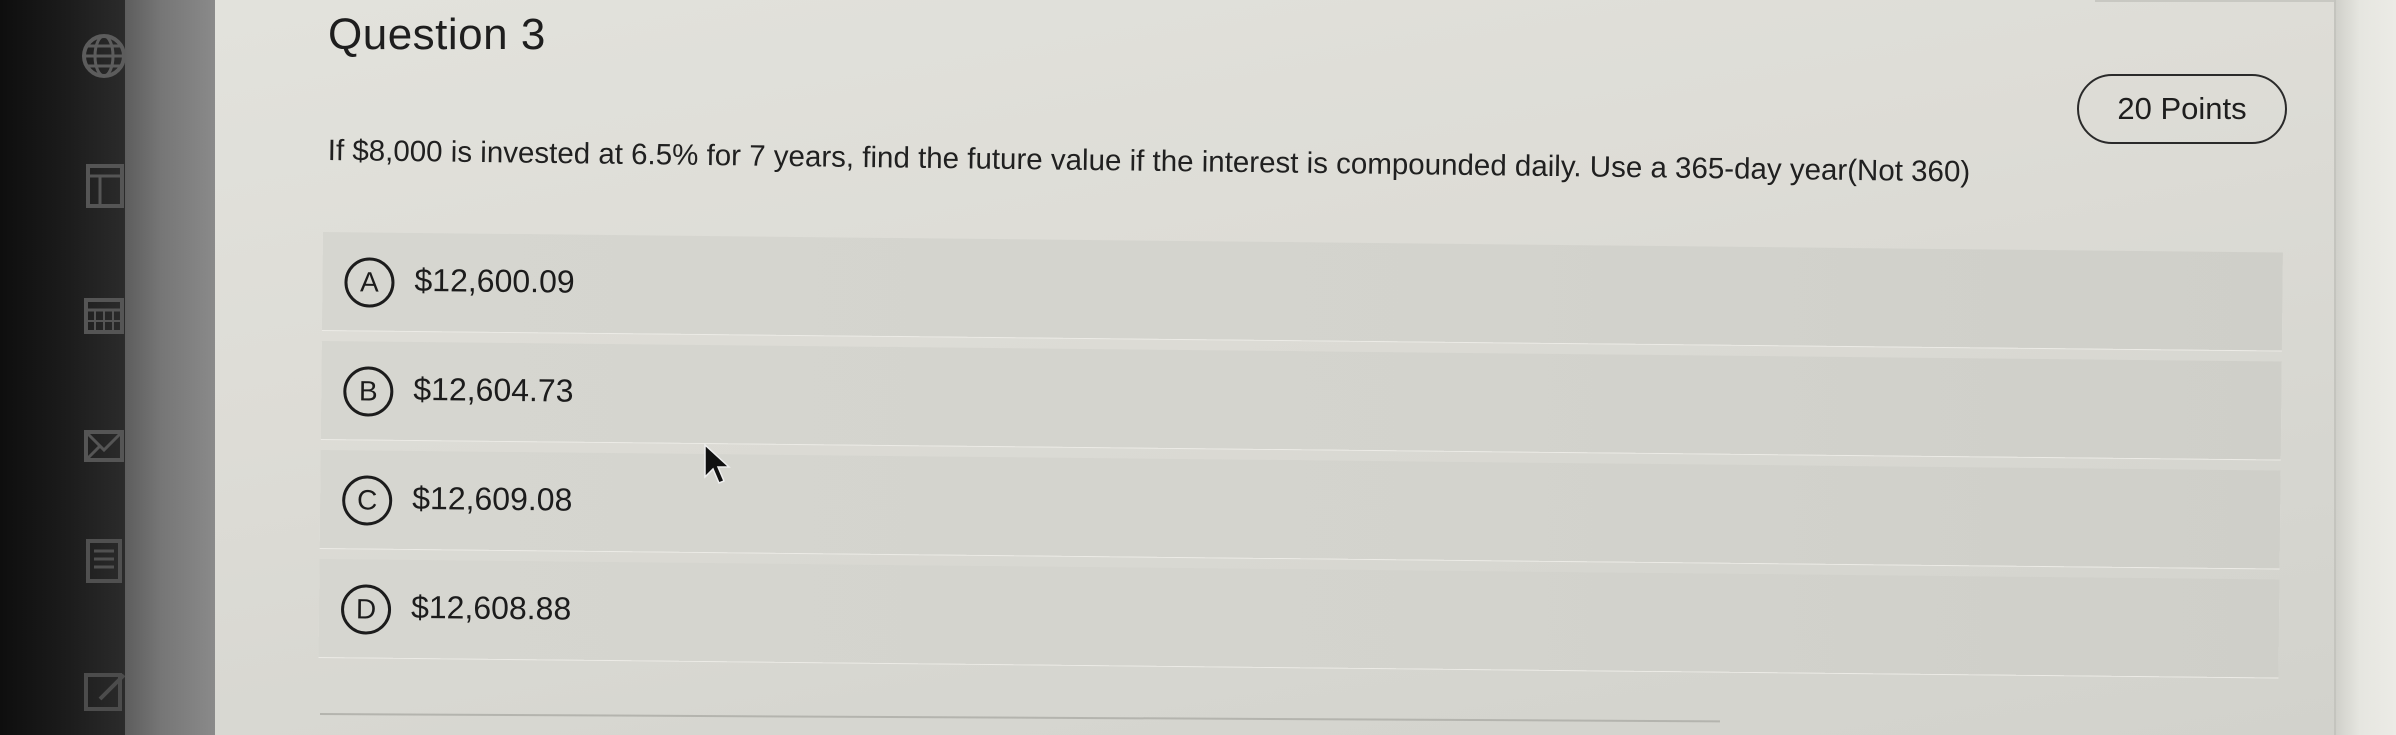  What do you see at coordinates (63, 367) in the screenshot?
I see `app-rail` at bounding box center [63, 367].